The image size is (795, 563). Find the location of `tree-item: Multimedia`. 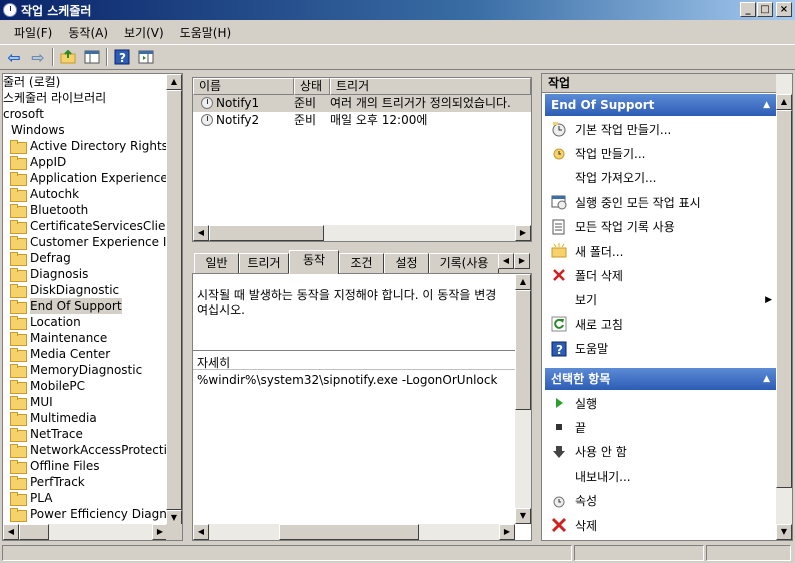

tree-item: Multimedia is located at coordinates (85, 418).